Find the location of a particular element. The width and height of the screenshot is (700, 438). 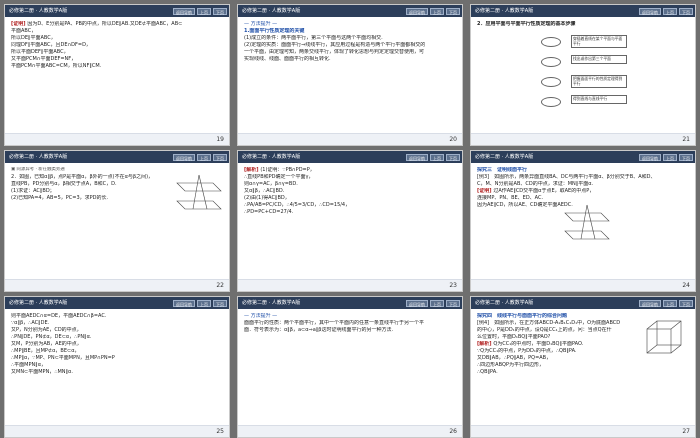

text-line: [证明] 过A作AE∥CD交平面α于点E，取AE的中点P， is located at coordinates (583, 191).